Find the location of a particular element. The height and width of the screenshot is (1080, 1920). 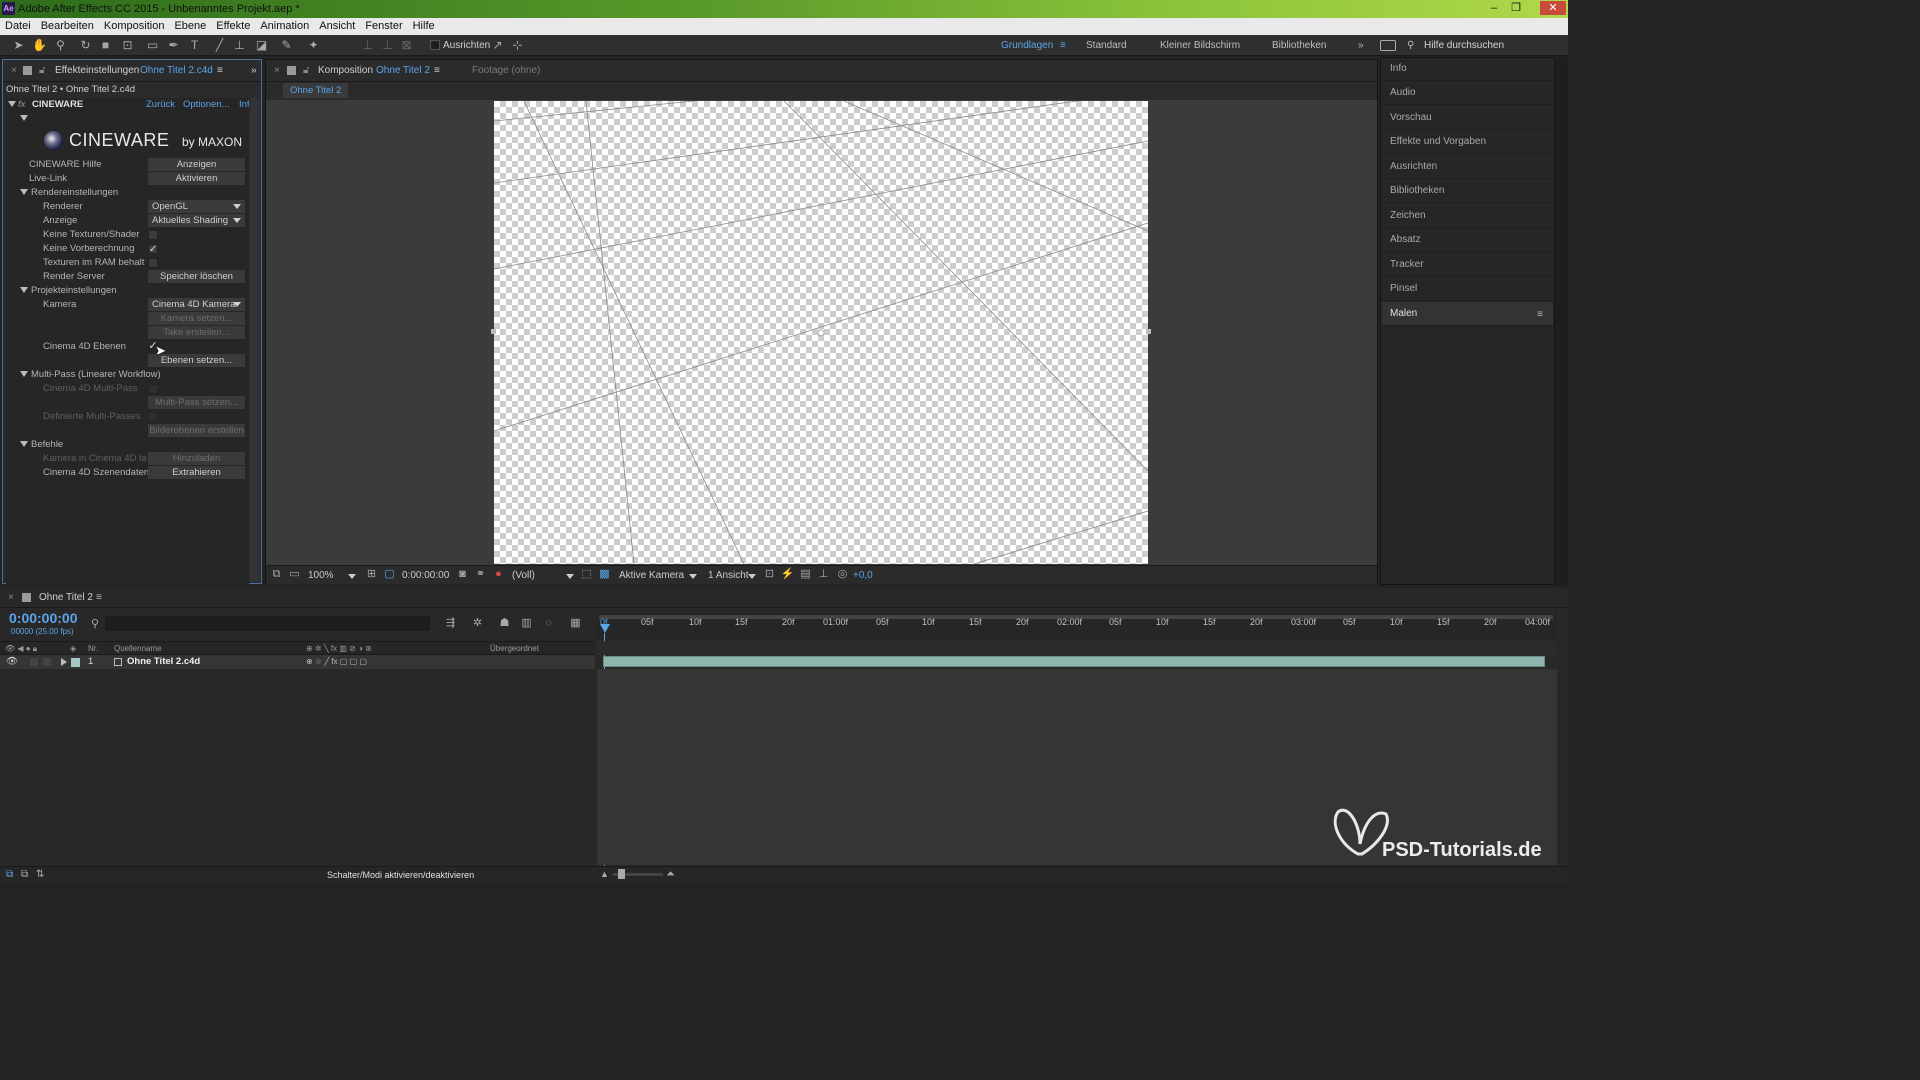

minimize-icon: – is located at coordinates (1494, 8).